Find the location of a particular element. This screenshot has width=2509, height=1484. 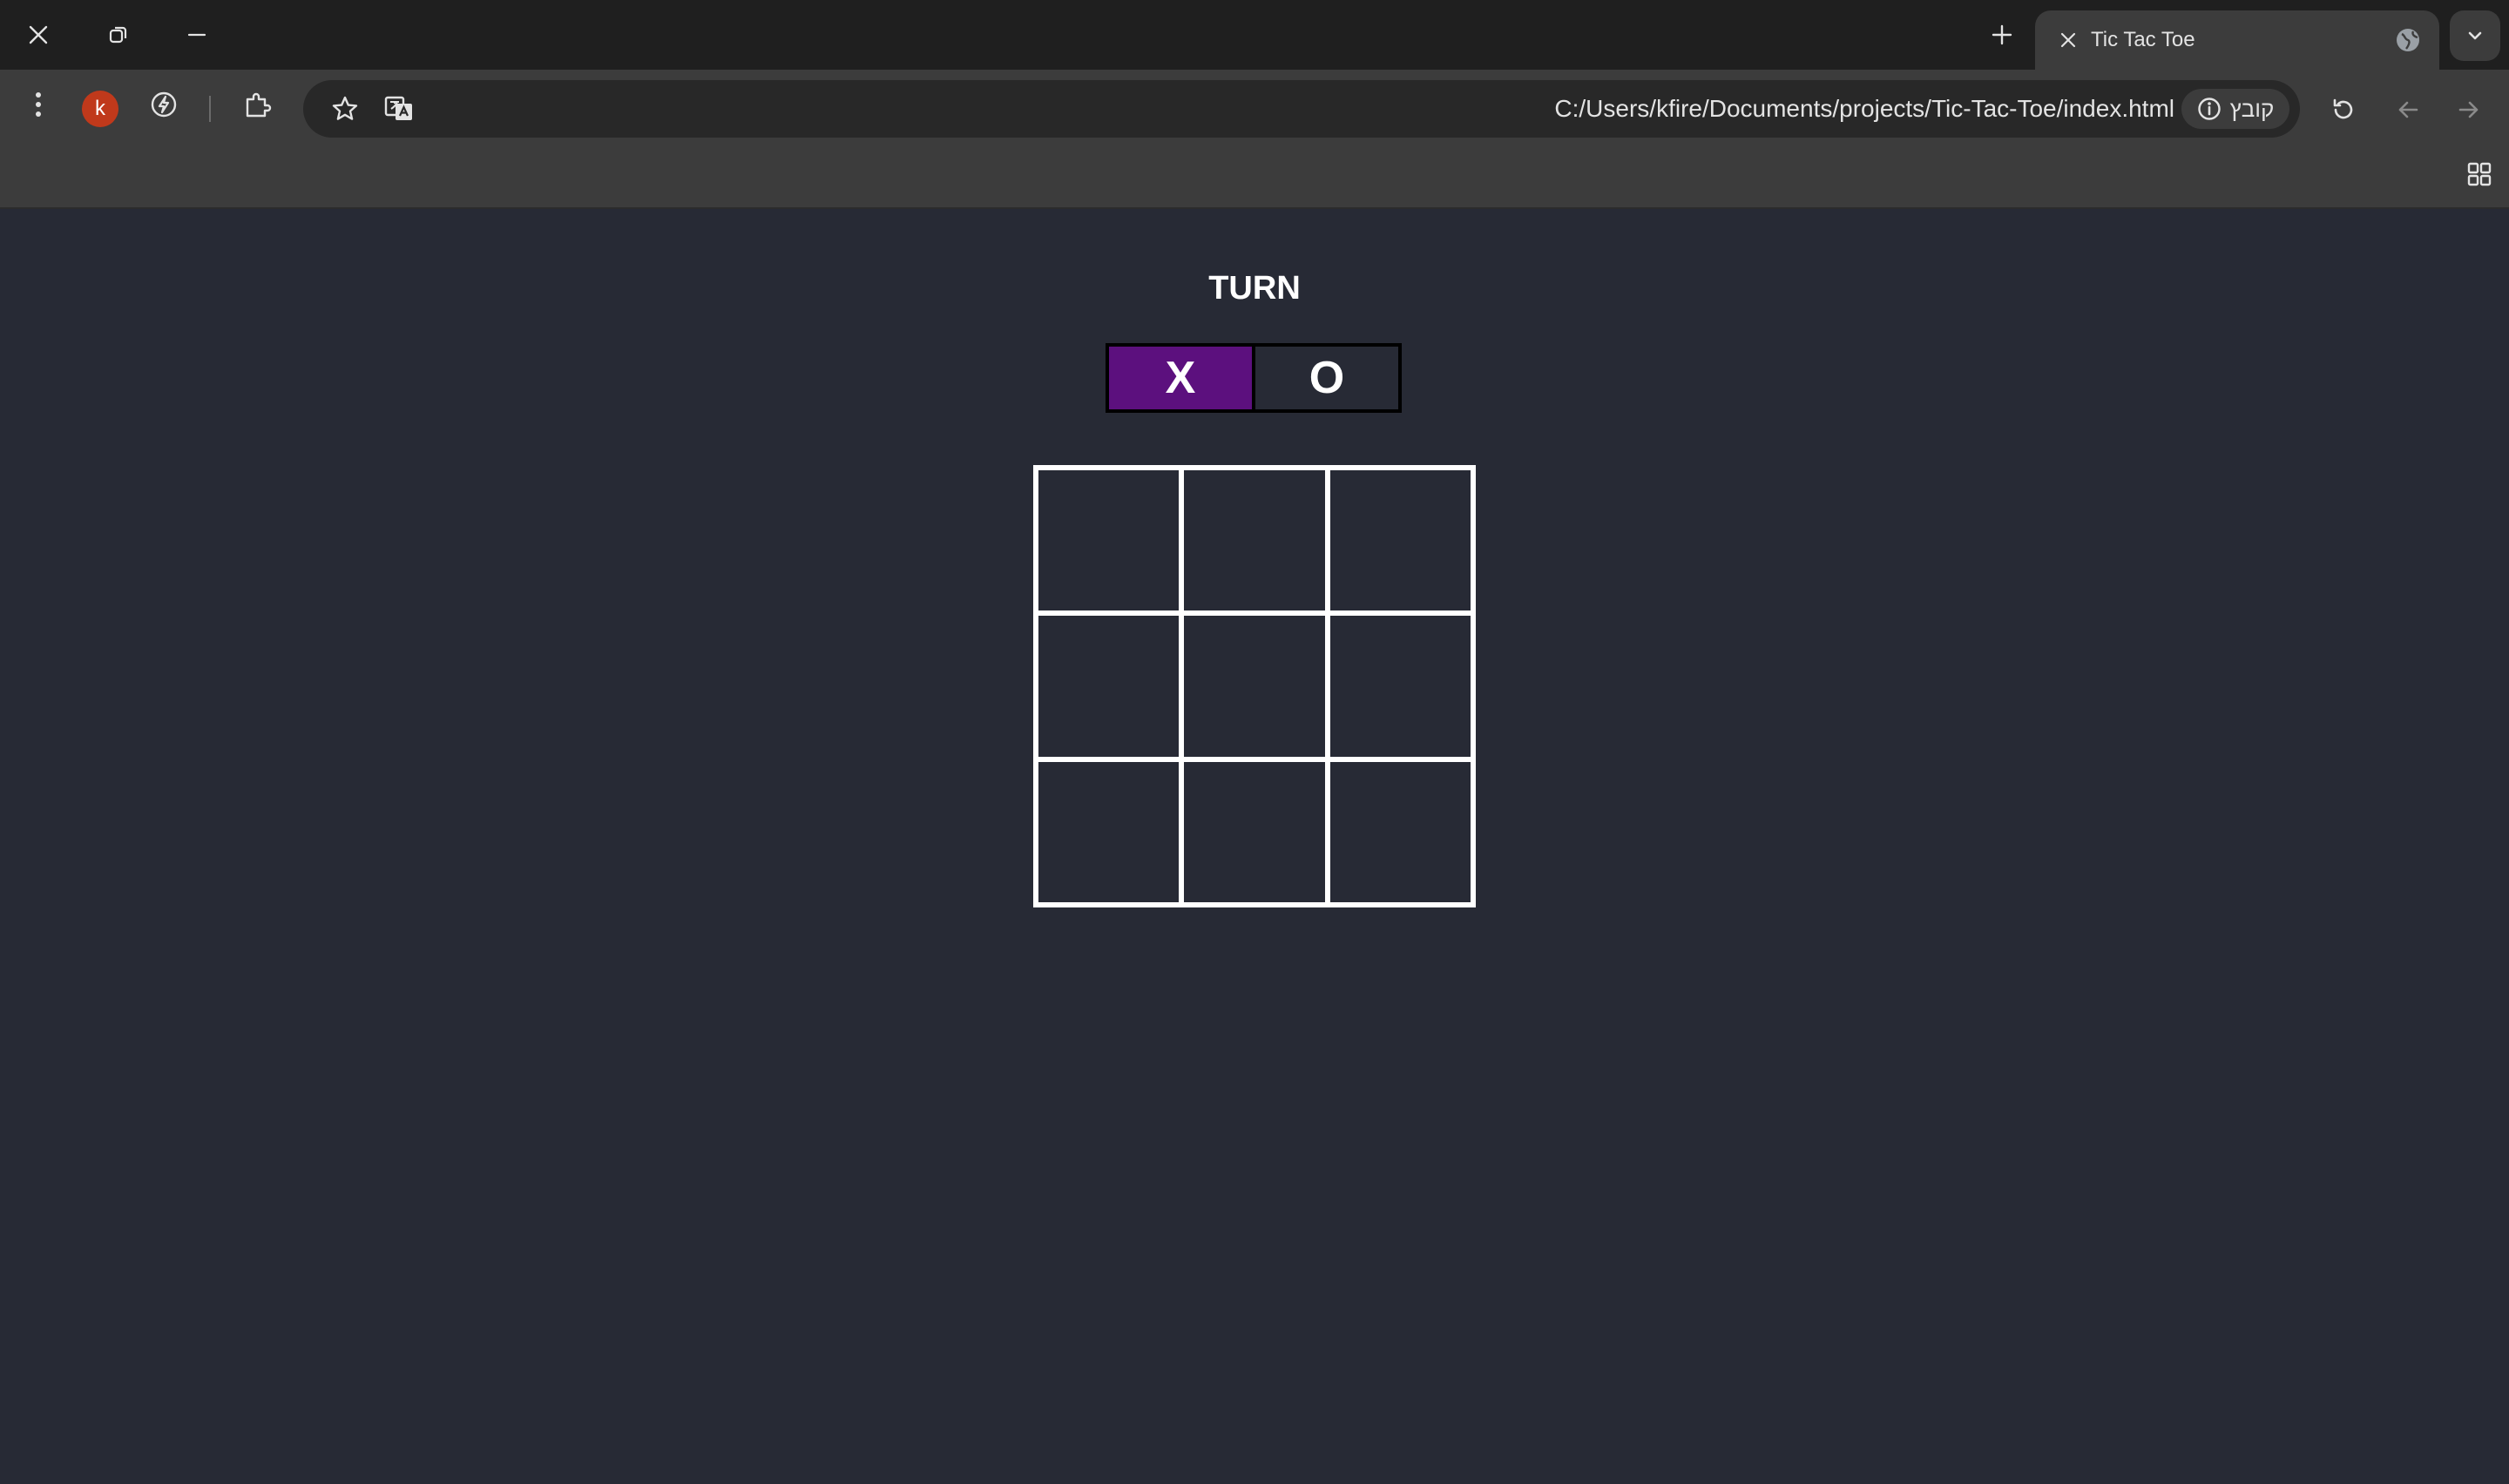

window-minimize-button is located at coordinates (197, 34).